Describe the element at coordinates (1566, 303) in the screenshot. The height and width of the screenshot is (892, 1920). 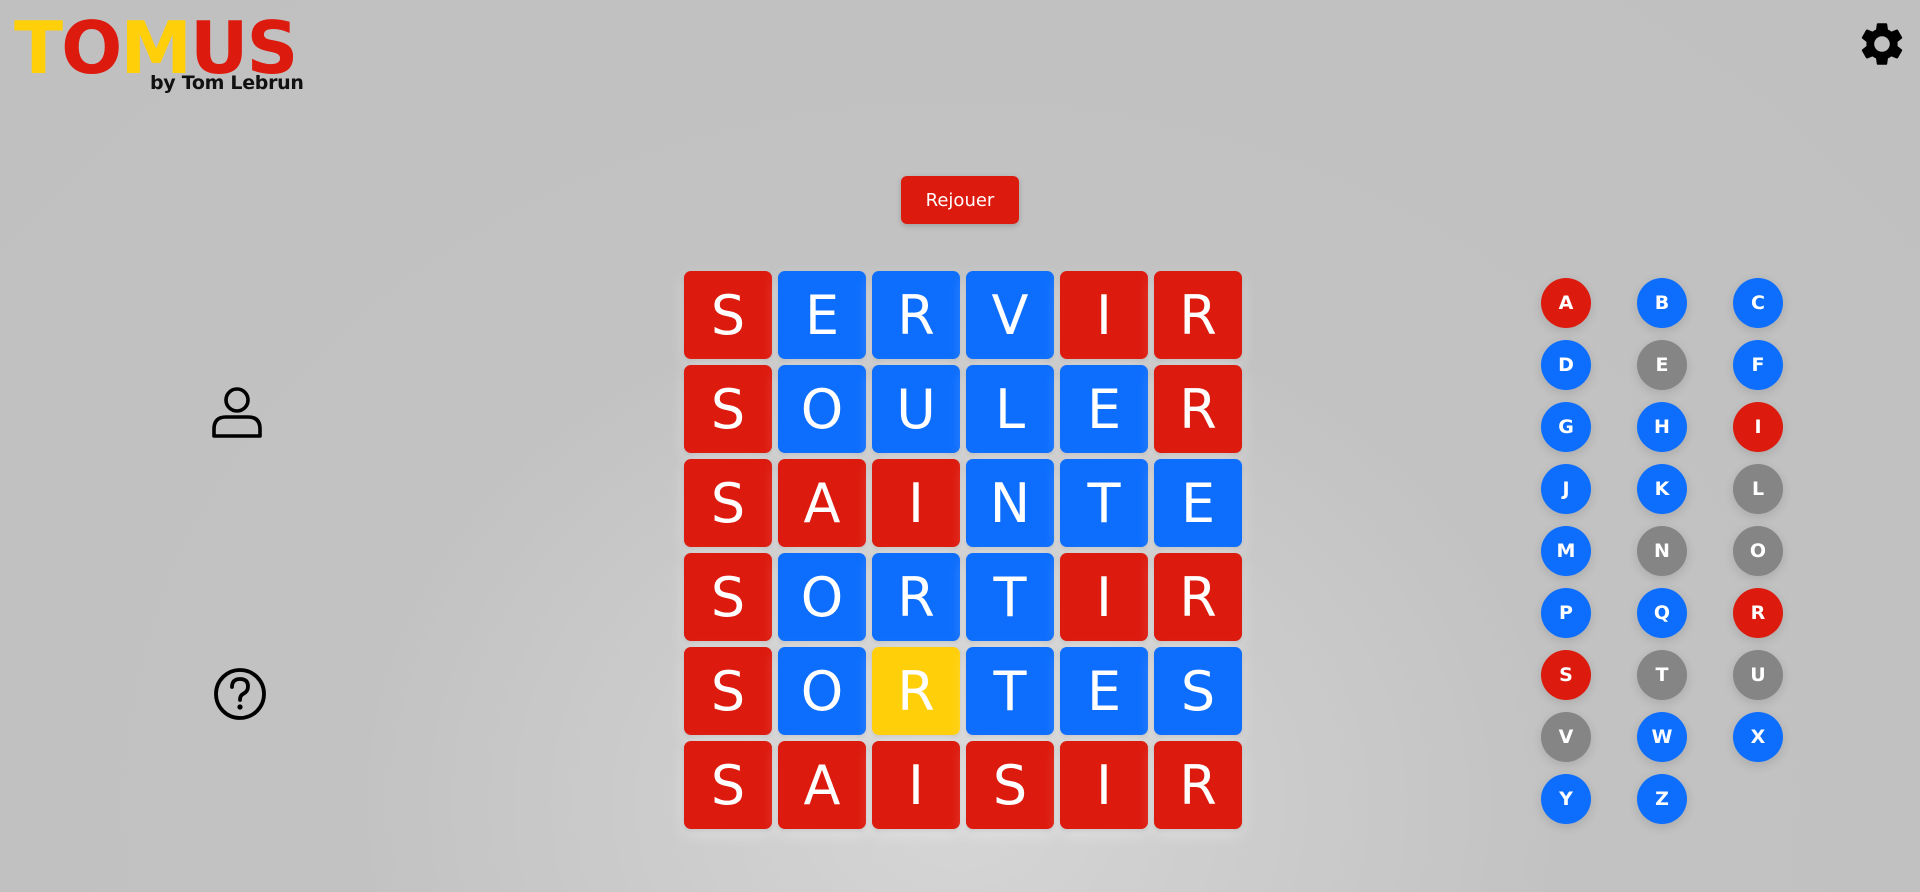
I see `key-a: A` at that location.